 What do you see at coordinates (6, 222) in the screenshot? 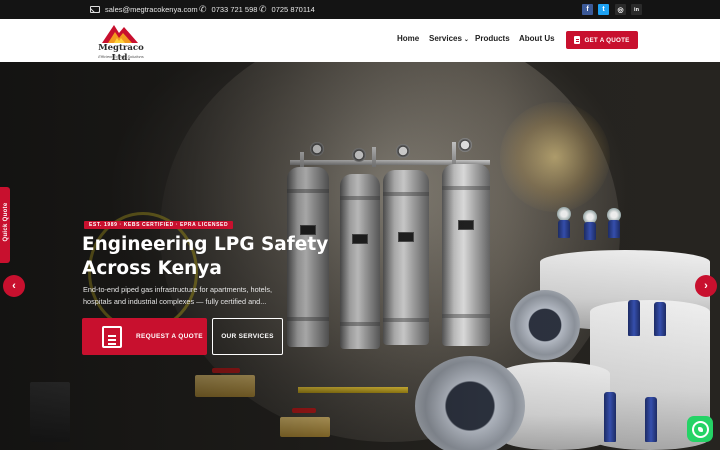
I see `quick-quote-label: Quick Quote` at bounding box center [6, 222].